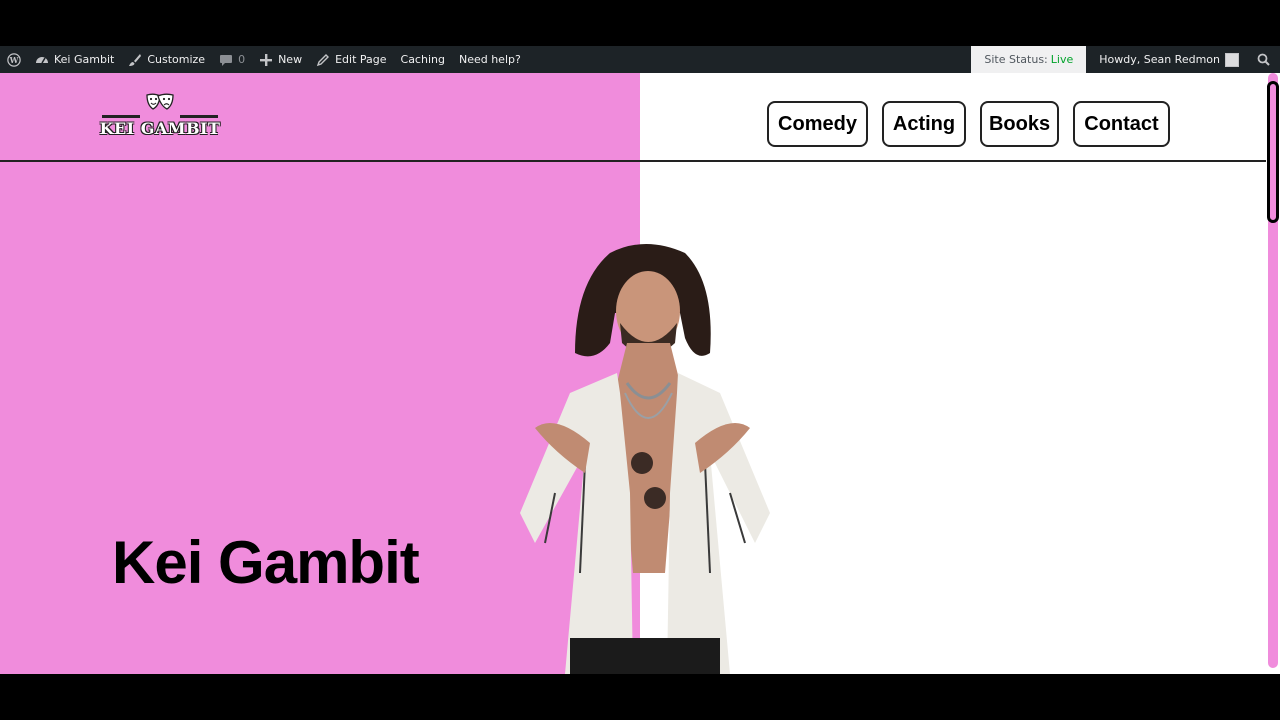  Describe the element at coordinates (633, 161) in the screenshot. I see `header-divider` at that location.